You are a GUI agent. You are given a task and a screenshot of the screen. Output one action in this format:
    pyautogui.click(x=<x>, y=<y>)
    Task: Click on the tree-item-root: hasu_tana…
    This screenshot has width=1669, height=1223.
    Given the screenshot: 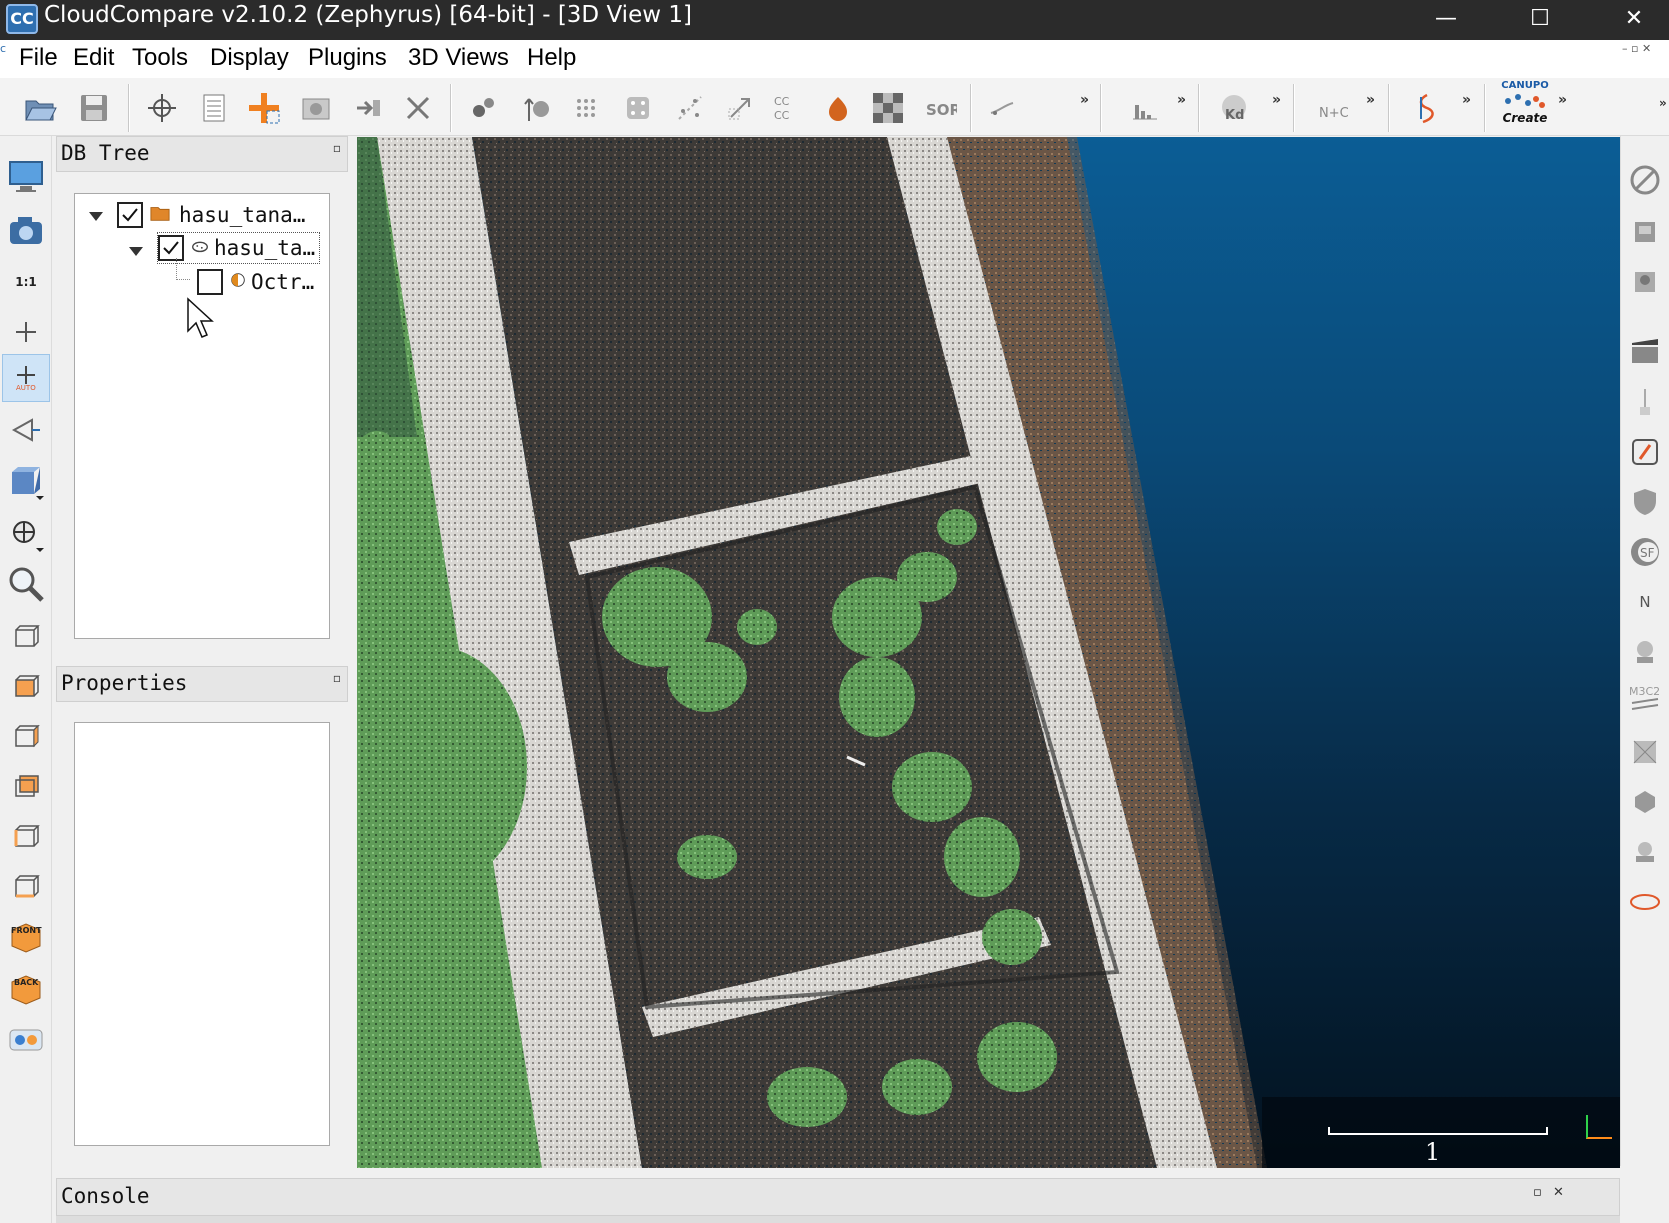 What is the action you would take?
    pyautogui.click(x=211, y=215)
    